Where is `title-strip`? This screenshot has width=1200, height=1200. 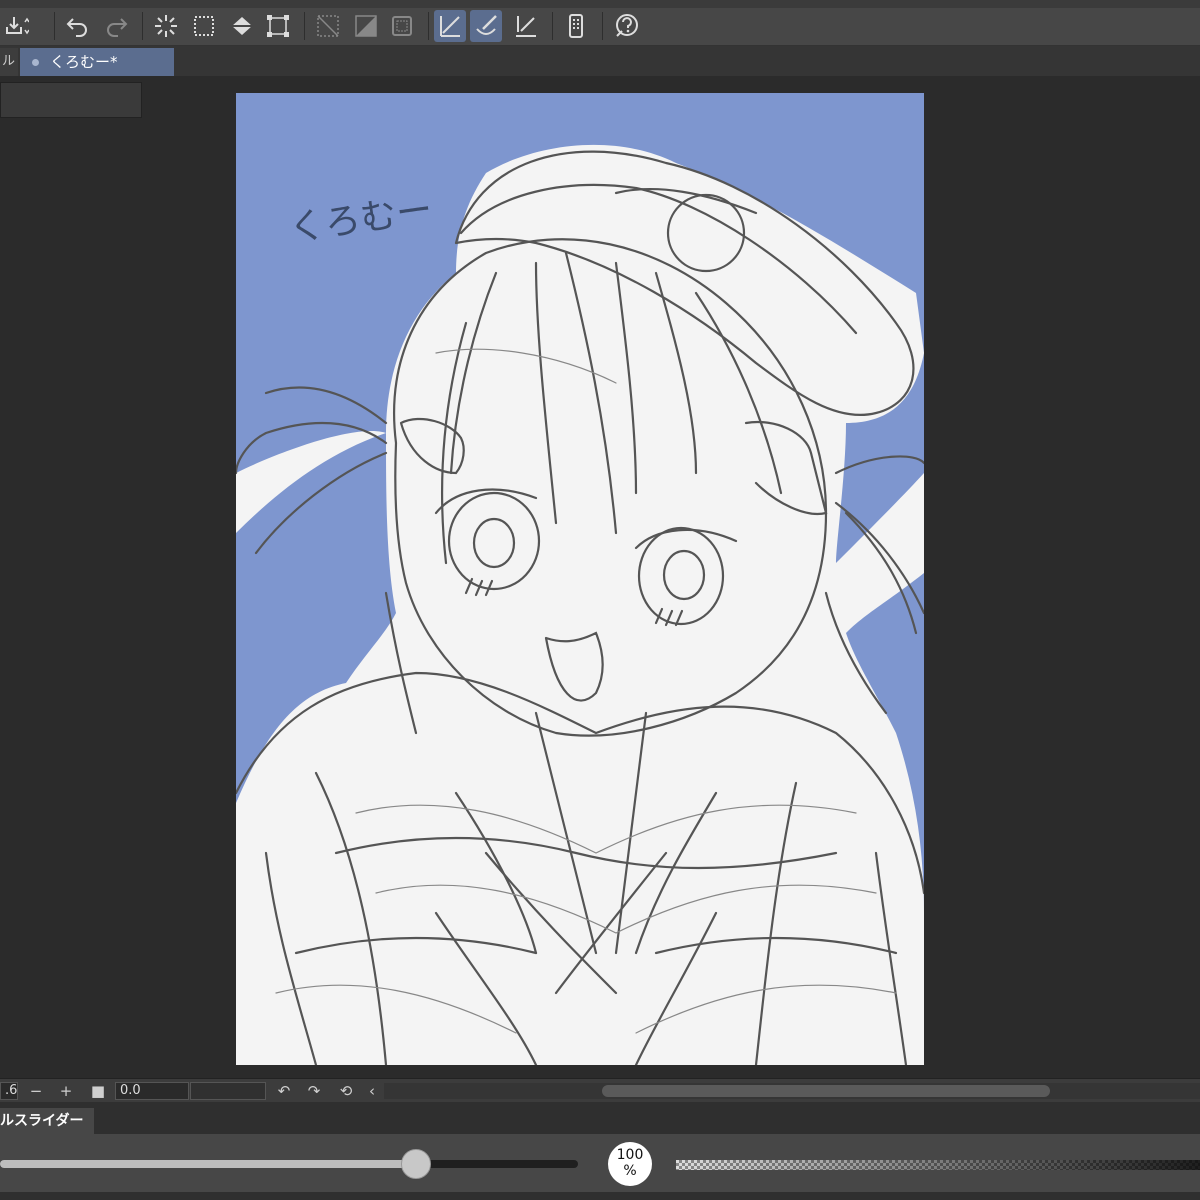 title-strip is located at coordinates (600, 4).